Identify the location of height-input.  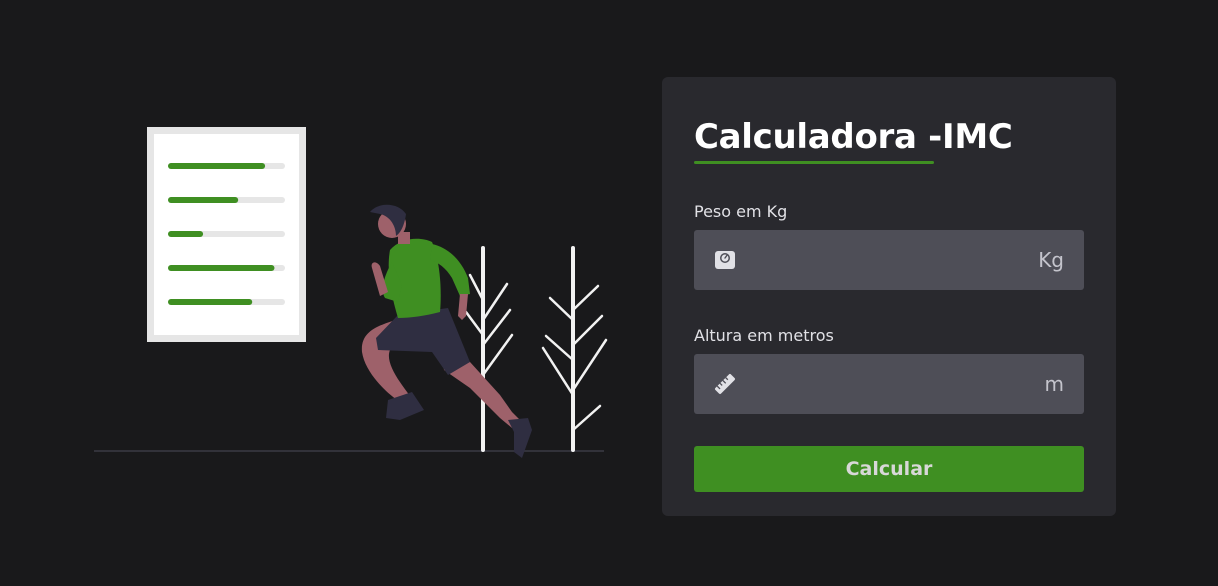
(889, 384).